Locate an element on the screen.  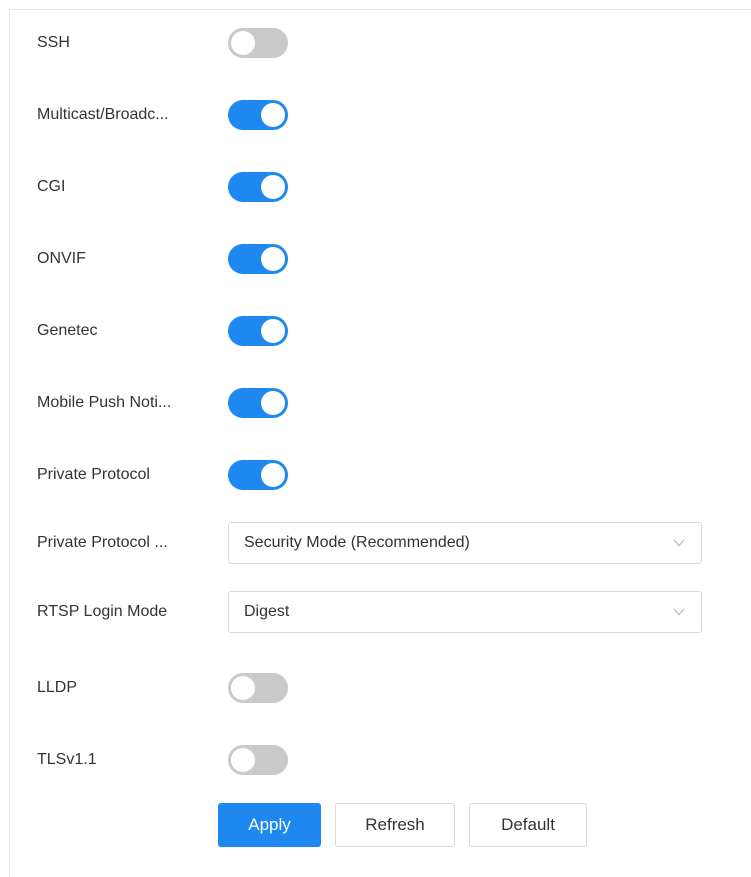
default-button: Default is located at coordinates (528, 825).